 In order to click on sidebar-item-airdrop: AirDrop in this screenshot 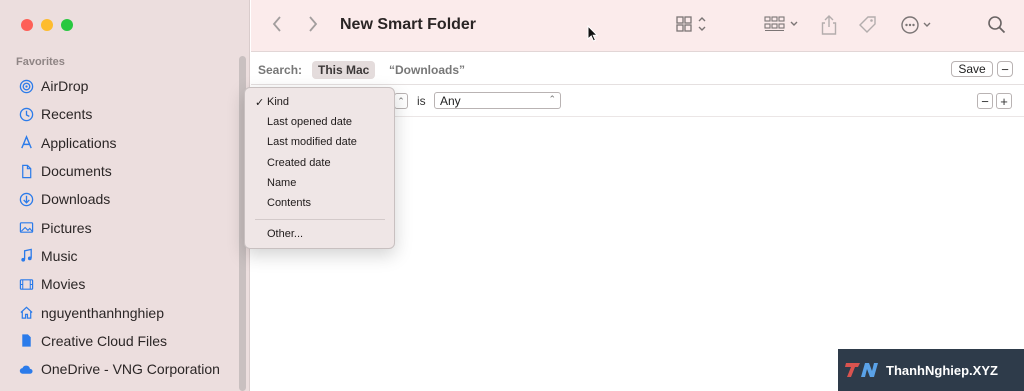, I will do `click(120, 86)`.